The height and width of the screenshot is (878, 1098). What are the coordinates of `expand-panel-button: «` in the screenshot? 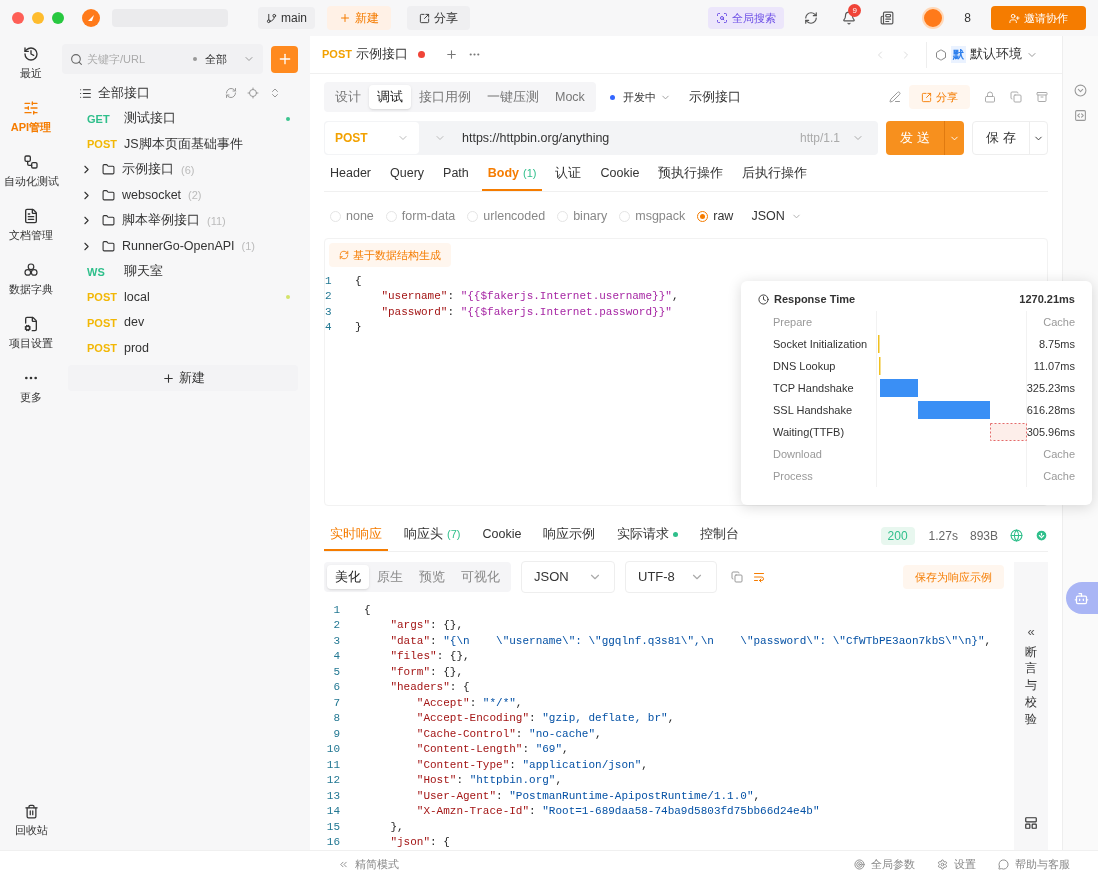 It's located at (1031, 632).